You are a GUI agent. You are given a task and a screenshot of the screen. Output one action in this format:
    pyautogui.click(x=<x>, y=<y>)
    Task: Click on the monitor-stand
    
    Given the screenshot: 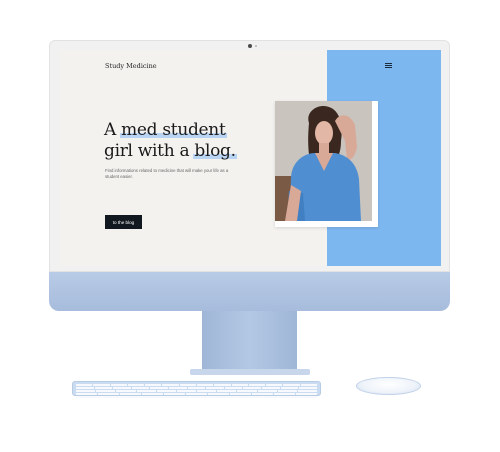 What is the action you would take?
    pyautogui.click(x=249, y=340)
    